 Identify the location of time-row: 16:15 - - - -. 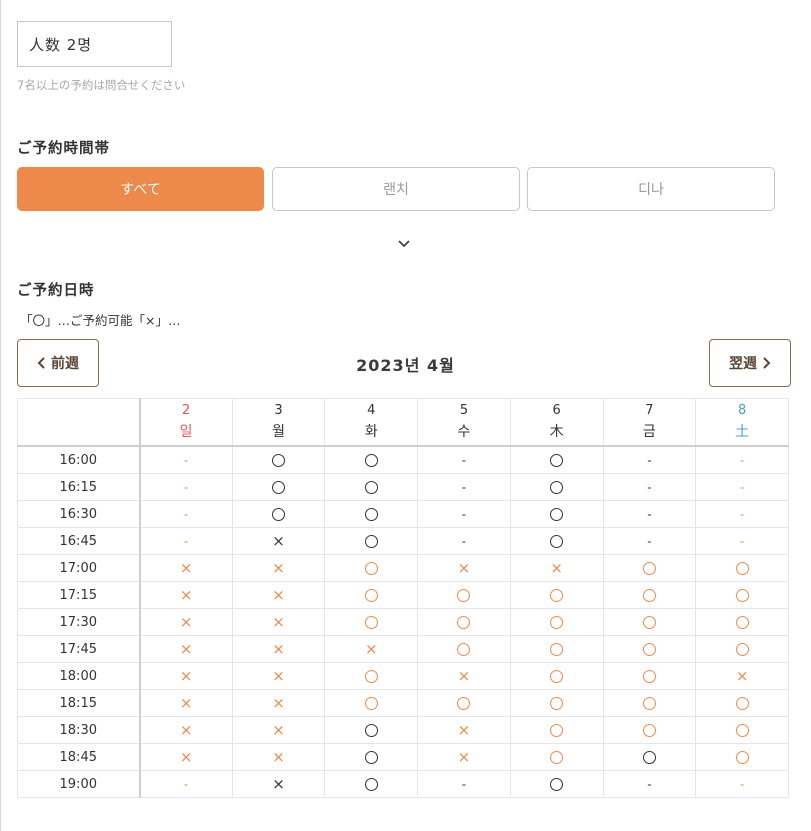
(403, 487).